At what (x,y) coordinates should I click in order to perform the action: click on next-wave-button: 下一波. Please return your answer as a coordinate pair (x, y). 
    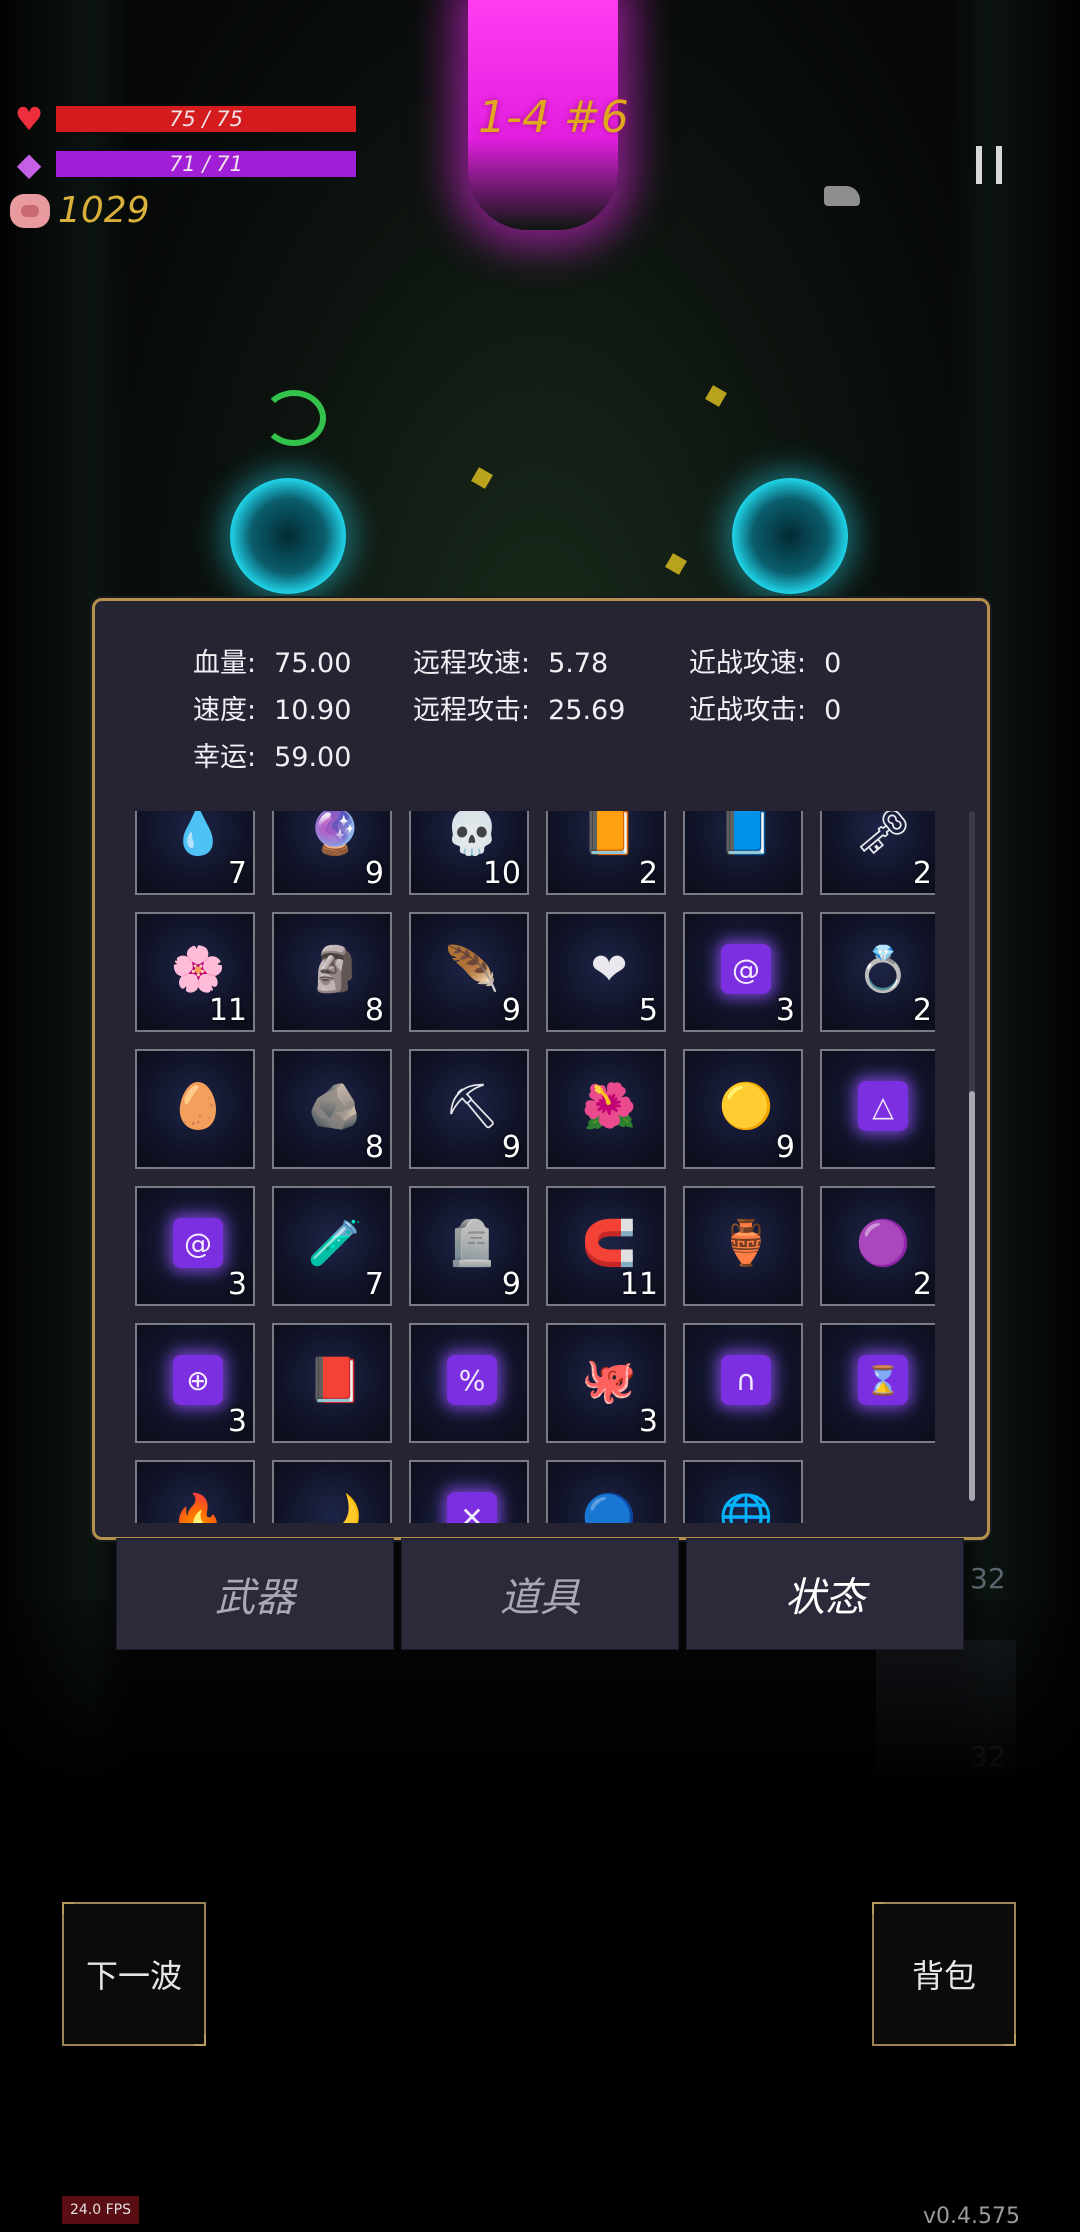
    Looking at the image, I should click on (134, 1974).